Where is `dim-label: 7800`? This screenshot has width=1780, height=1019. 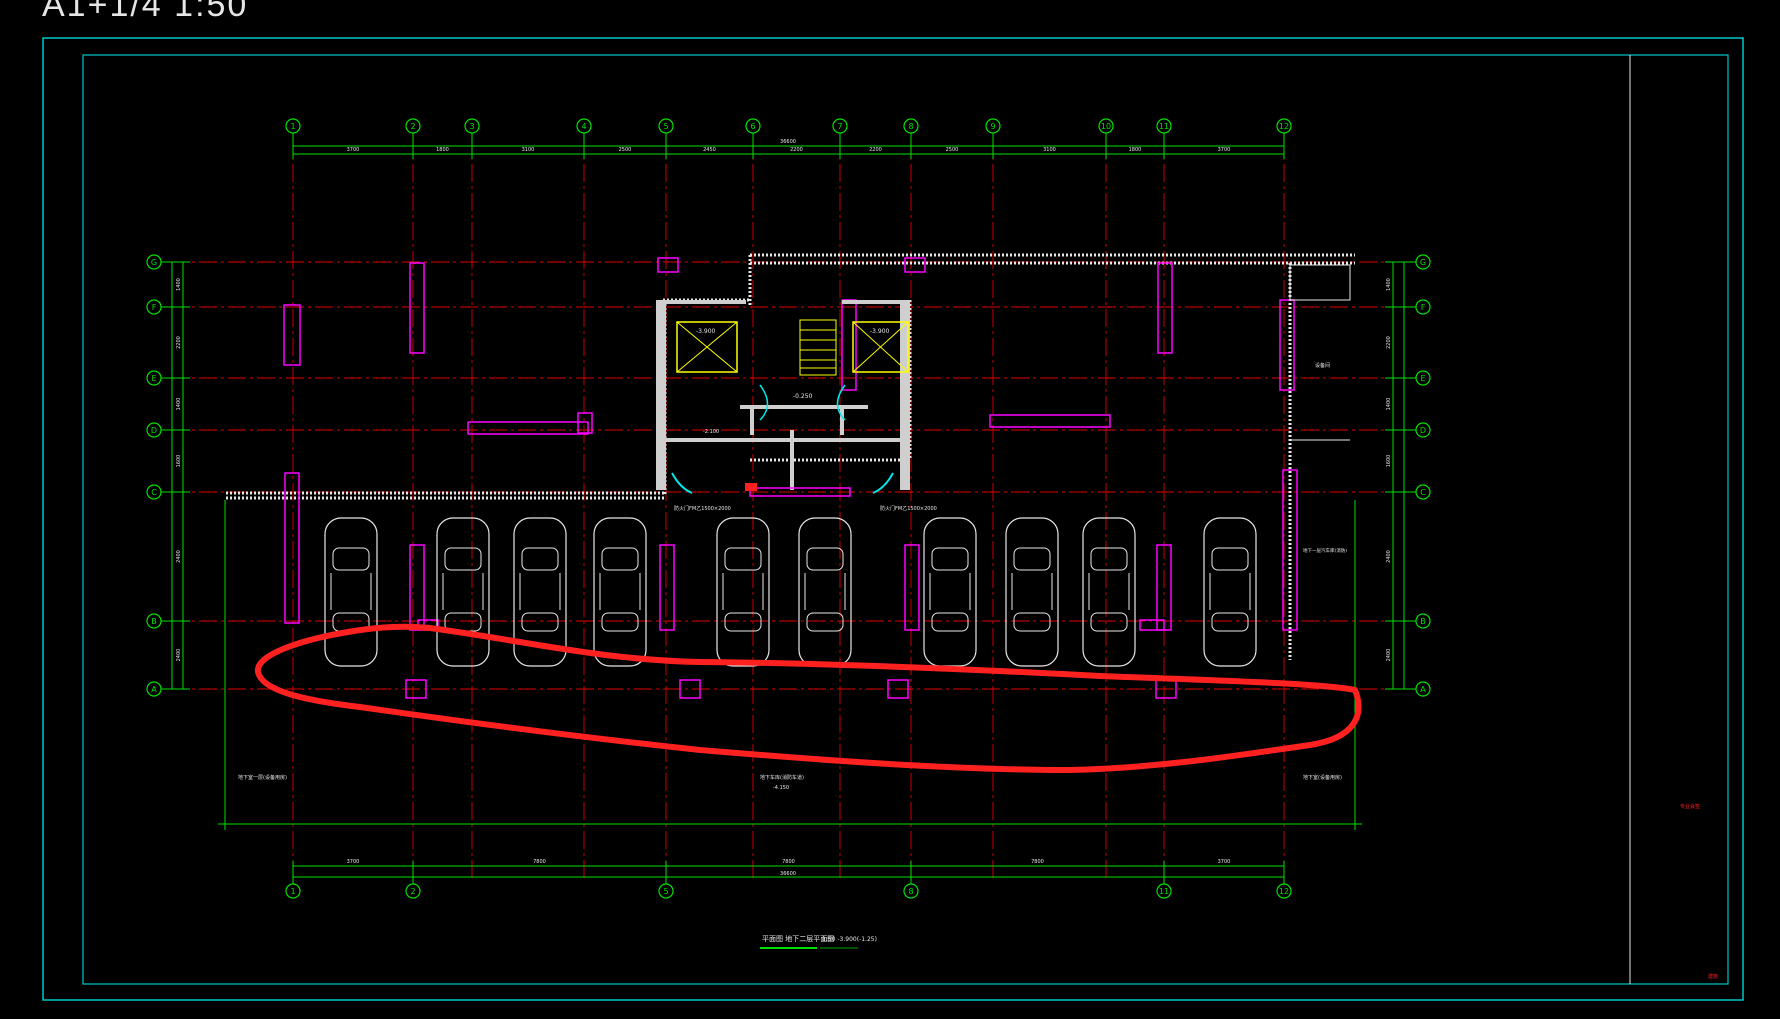
dim-label: 7800 is located at coordinates (1037, 862).